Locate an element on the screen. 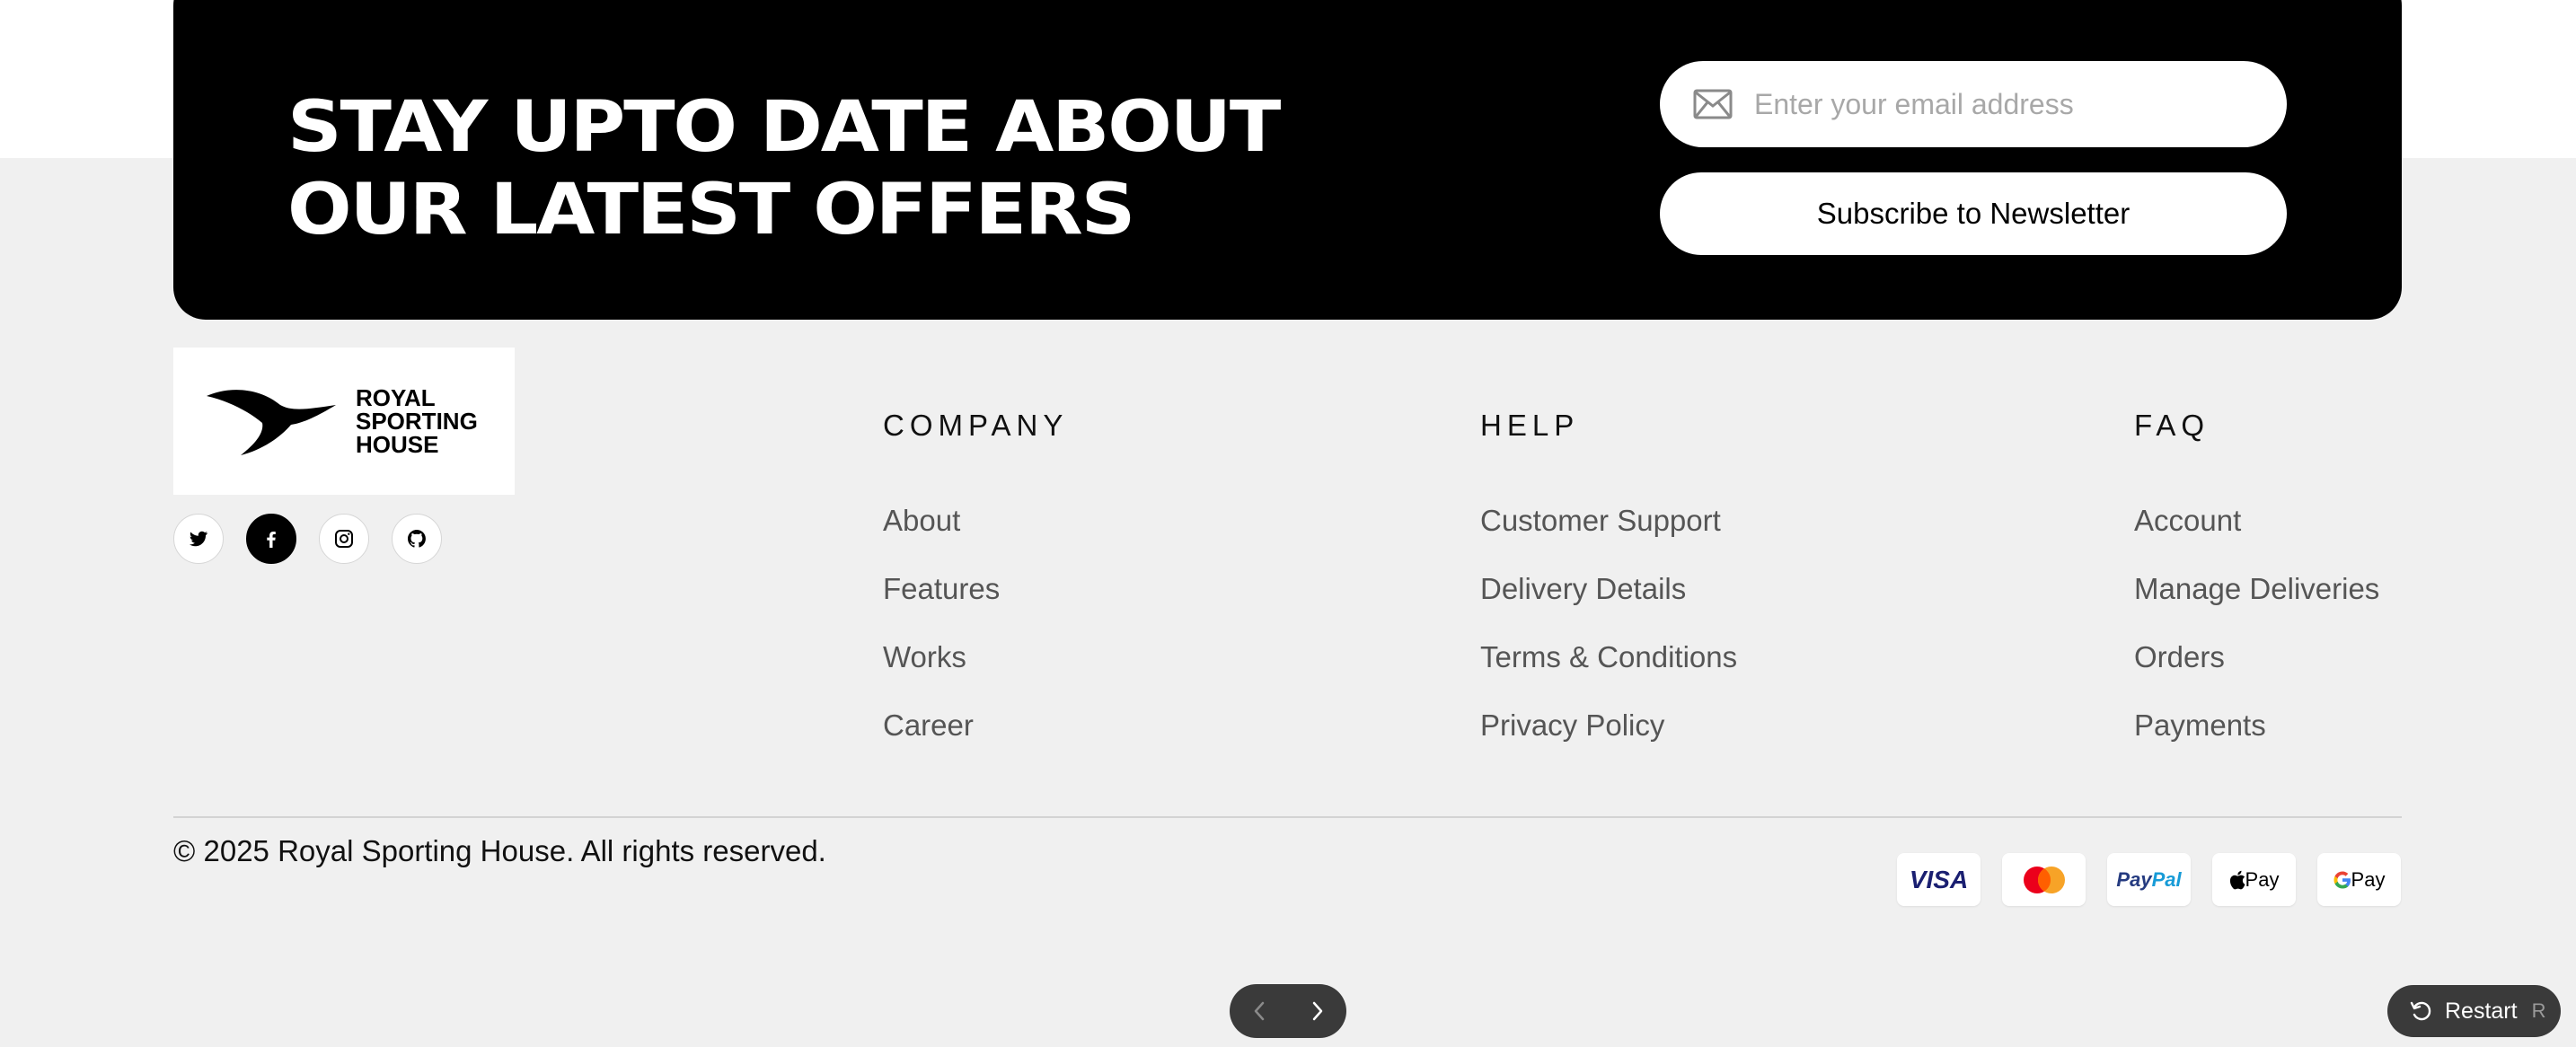 The height and width of the screenshot is (1047, 2576). visa-badge: VISA is located at coordinates (1939, 880).